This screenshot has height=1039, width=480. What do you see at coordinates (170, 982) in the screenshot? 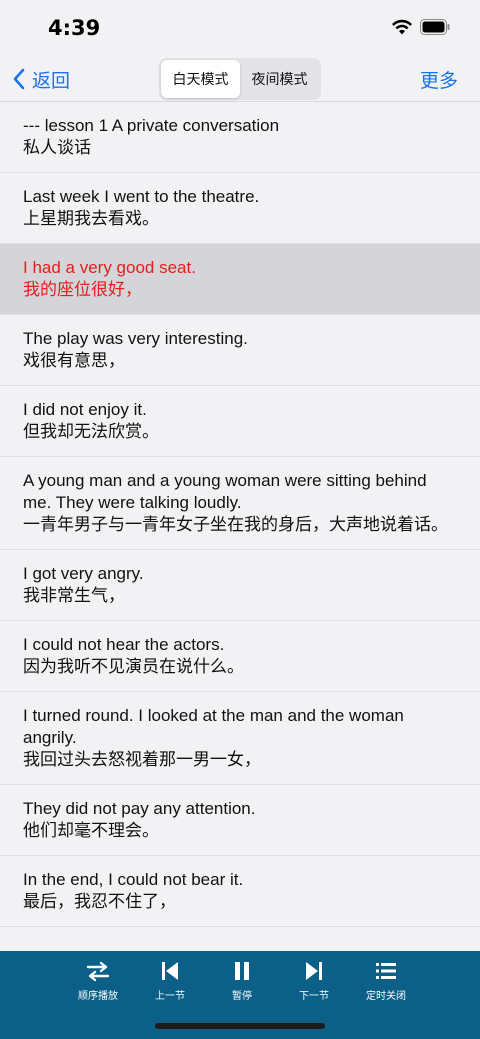
I see `previous-section-button: 上一节` at bounding box center [170, 982].